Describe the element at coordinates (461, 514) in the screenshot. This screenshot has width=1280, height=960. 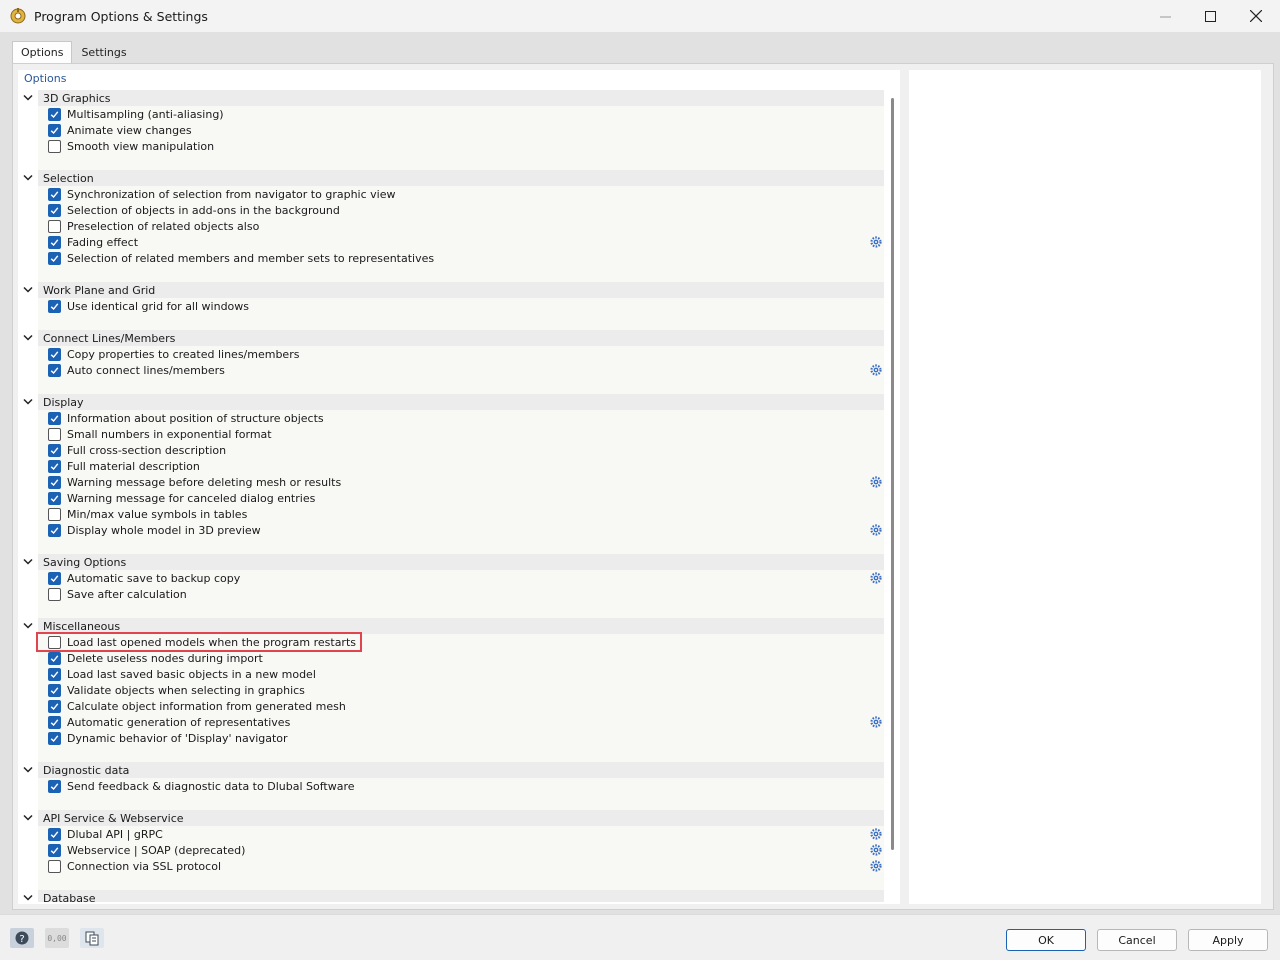
I see `option-row: Min/max value symbols in tables` at that location.